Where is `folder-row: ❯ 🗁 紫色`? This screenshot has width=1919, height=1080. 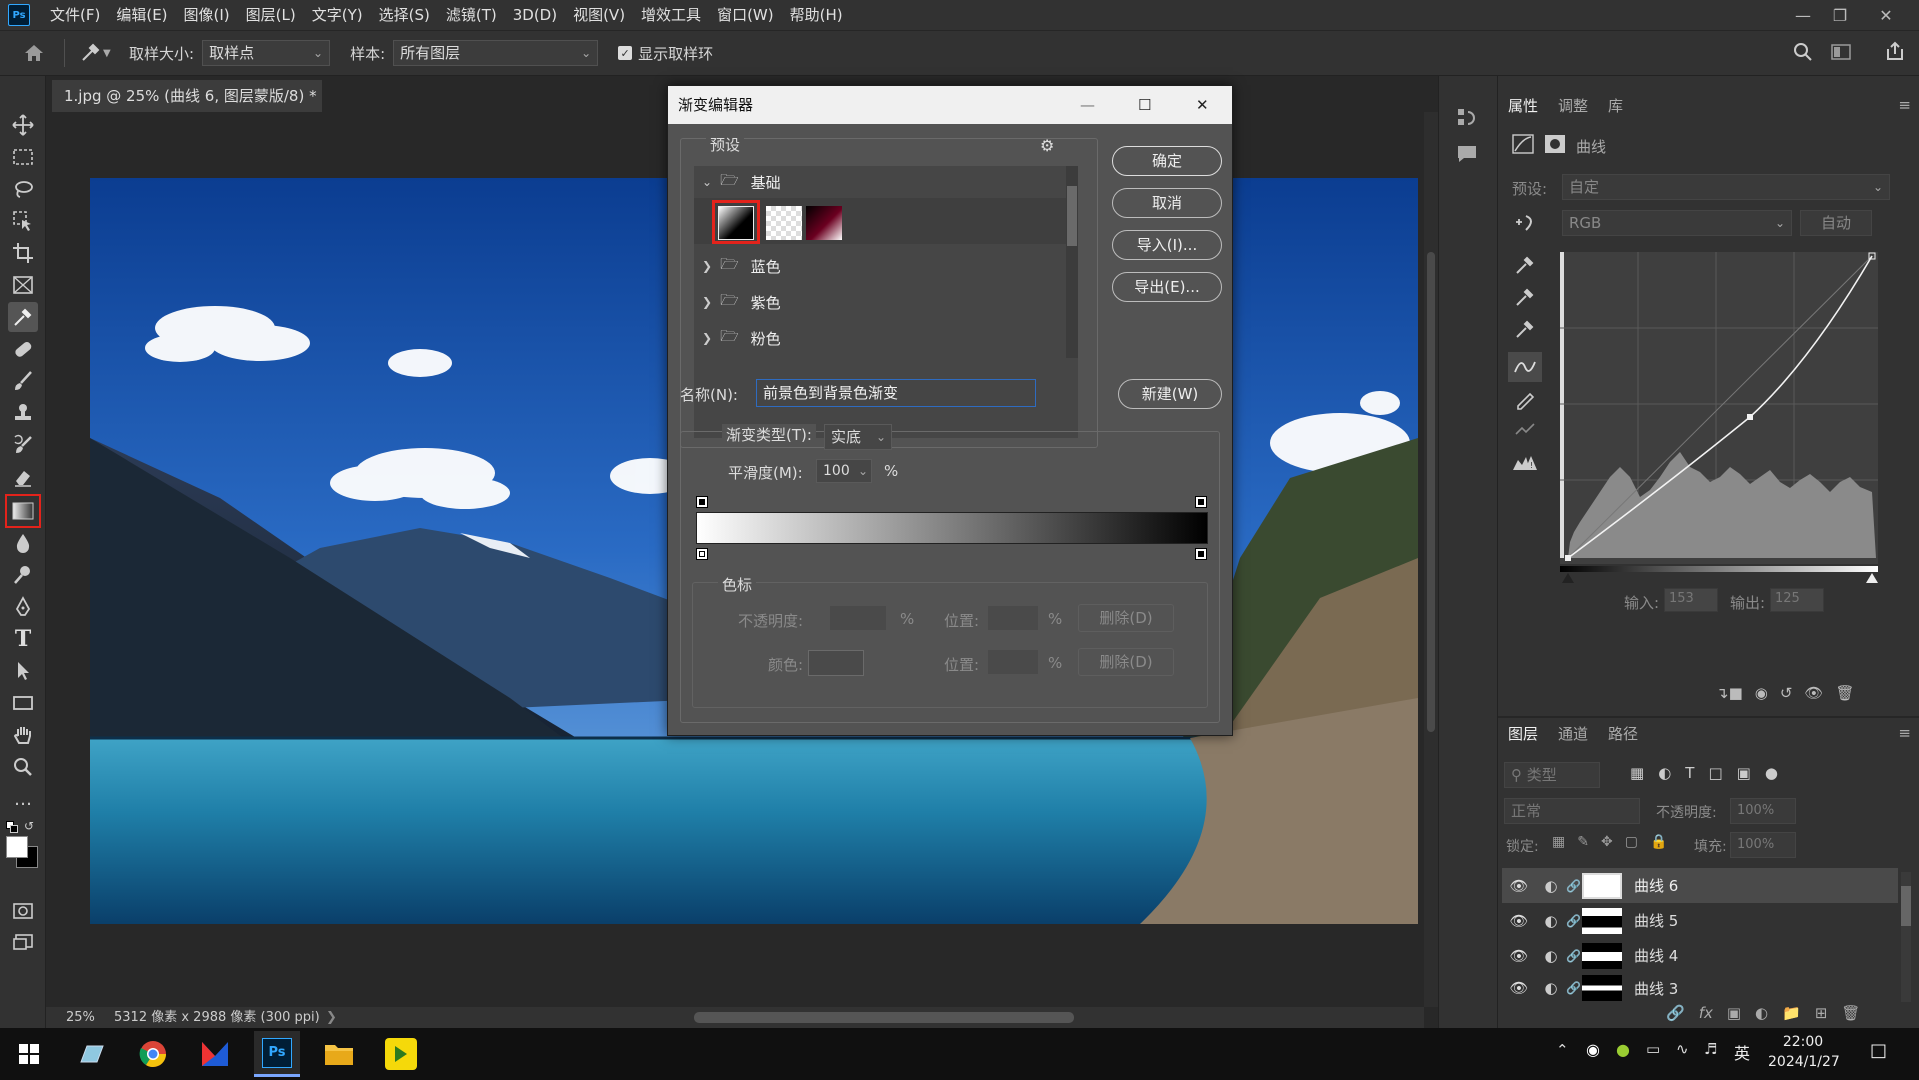 folder-row: ❯ 🗁 紫色 is located at coordinates (880, 302).